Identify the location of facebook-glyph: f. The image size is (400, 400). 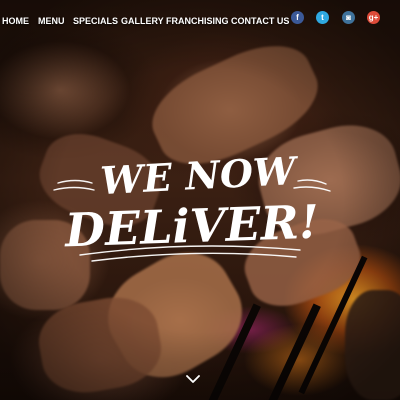
(297, 17).